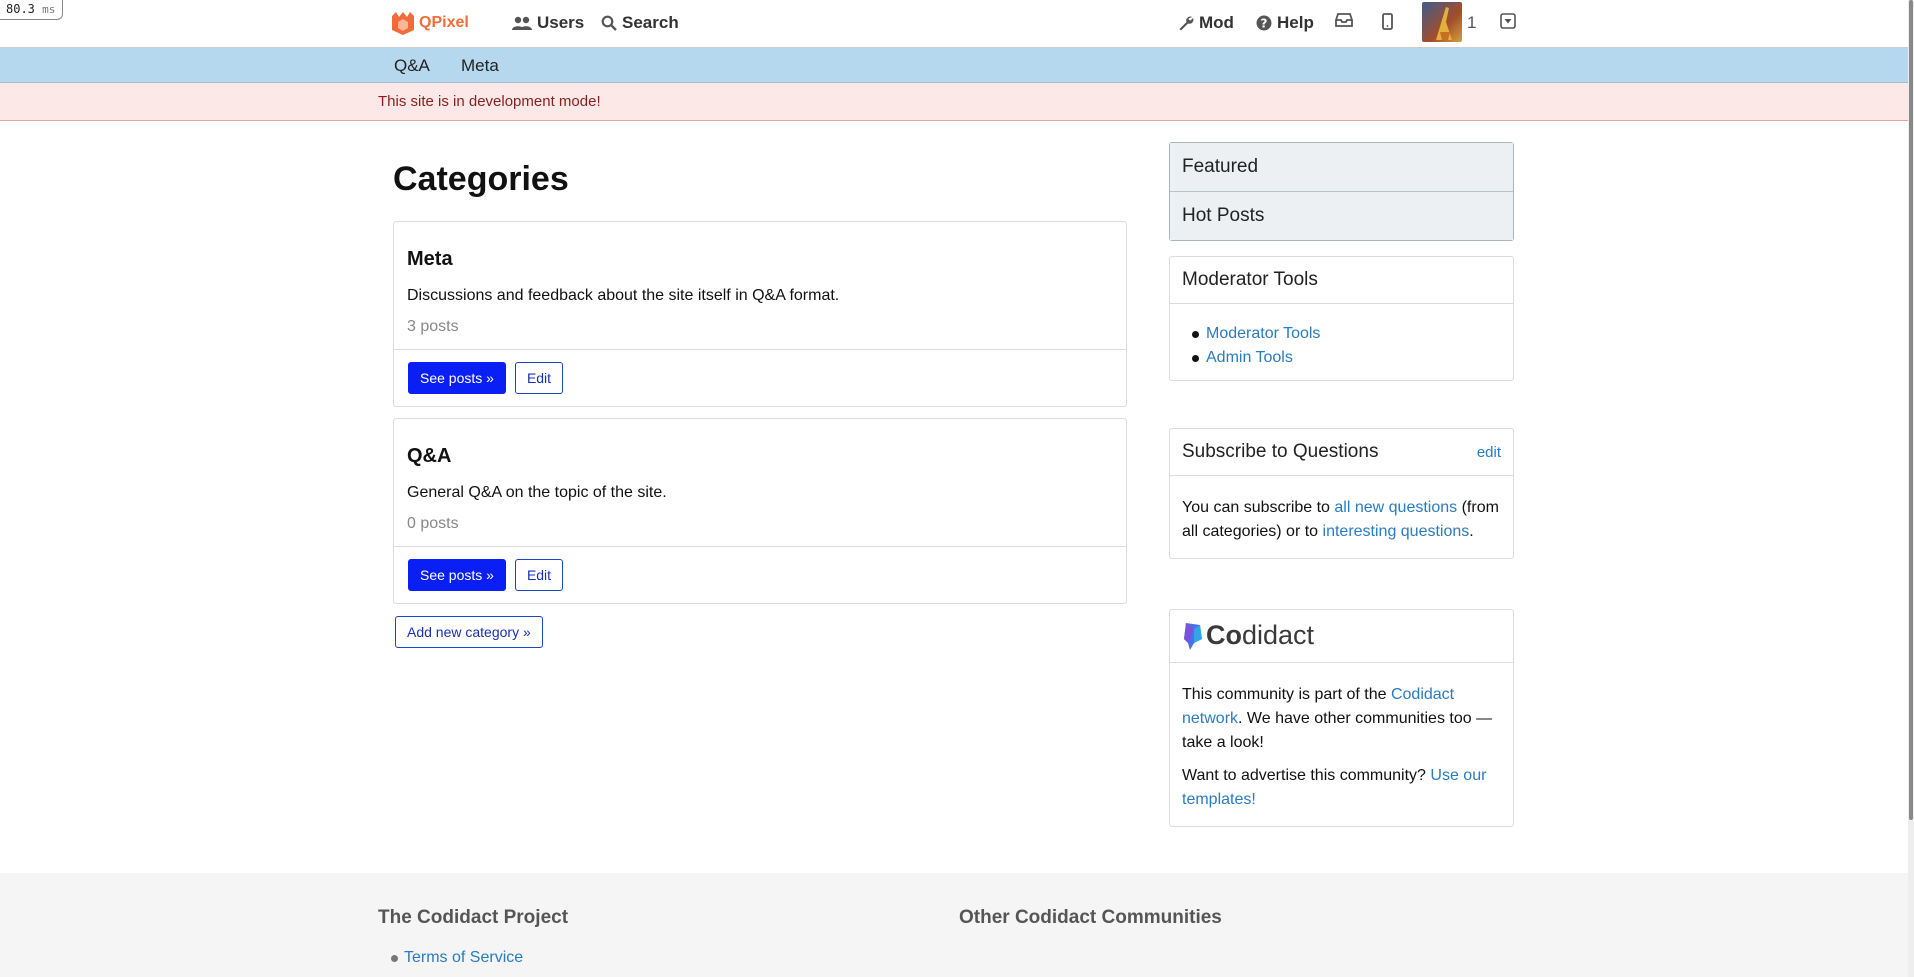 The height and width of the screenshot is (977, 1914). Describe the element at coordinates (1286, 694) in the screenshot. I see `codidact-text: This community is part of the` at that location.